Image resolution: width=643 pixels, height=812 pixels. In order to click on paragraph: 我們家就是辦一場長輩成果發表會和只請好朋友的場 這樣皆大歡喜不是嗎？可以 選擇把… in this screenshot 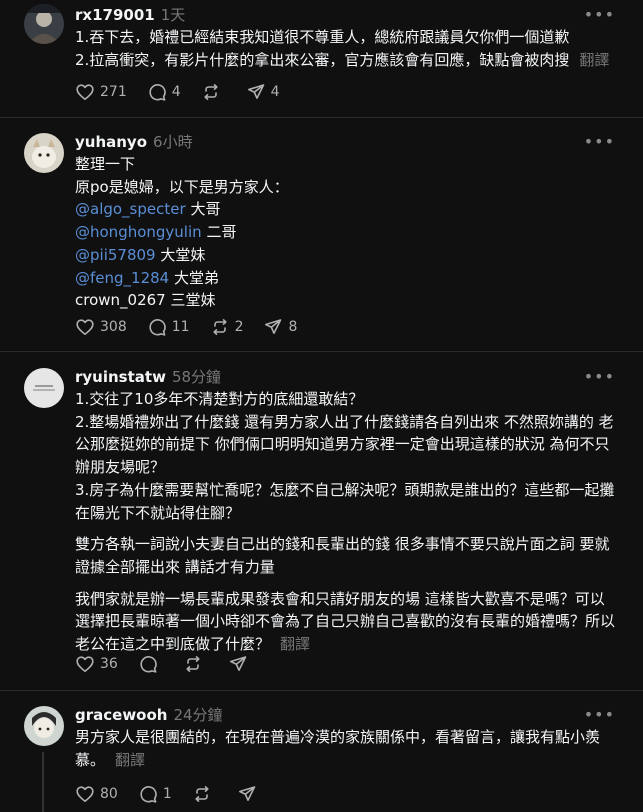, I will do `click(347, 622)`.